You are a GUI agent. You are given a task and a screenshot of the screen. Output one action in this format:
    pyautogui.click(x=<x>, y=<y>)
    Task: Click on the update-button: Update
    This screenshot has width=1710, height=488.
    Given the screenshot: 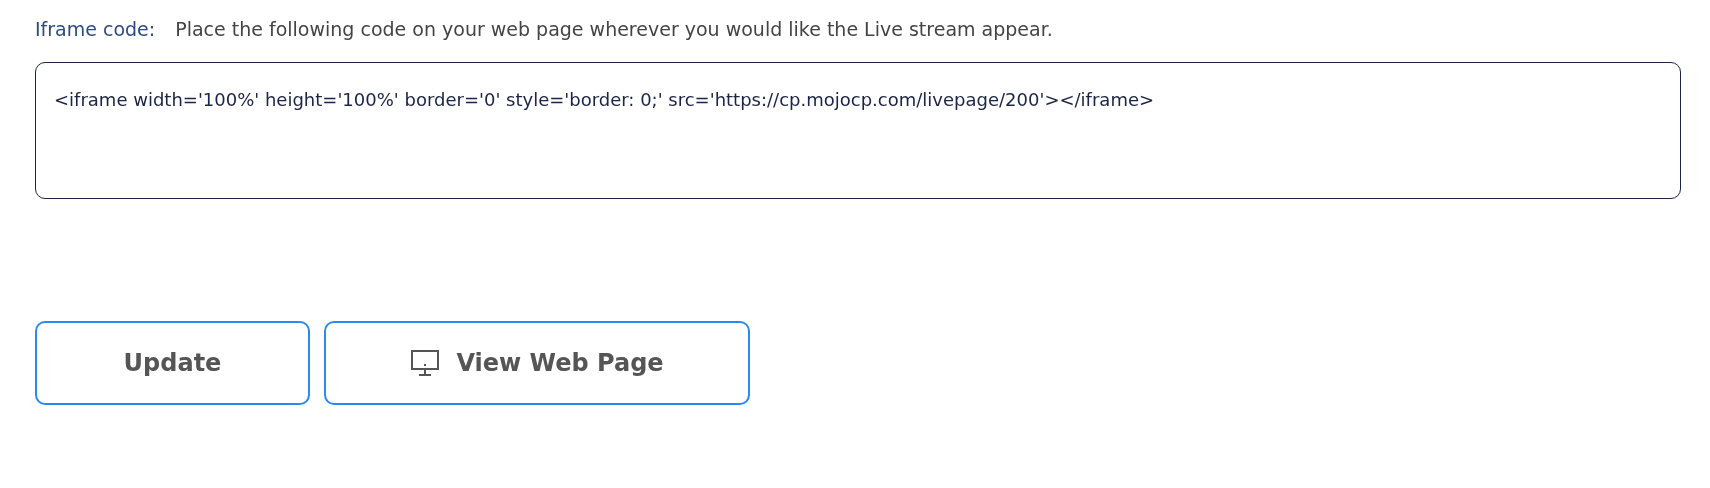 What is the action you would take?
    pyautogui.click(x=172, y=363)
    